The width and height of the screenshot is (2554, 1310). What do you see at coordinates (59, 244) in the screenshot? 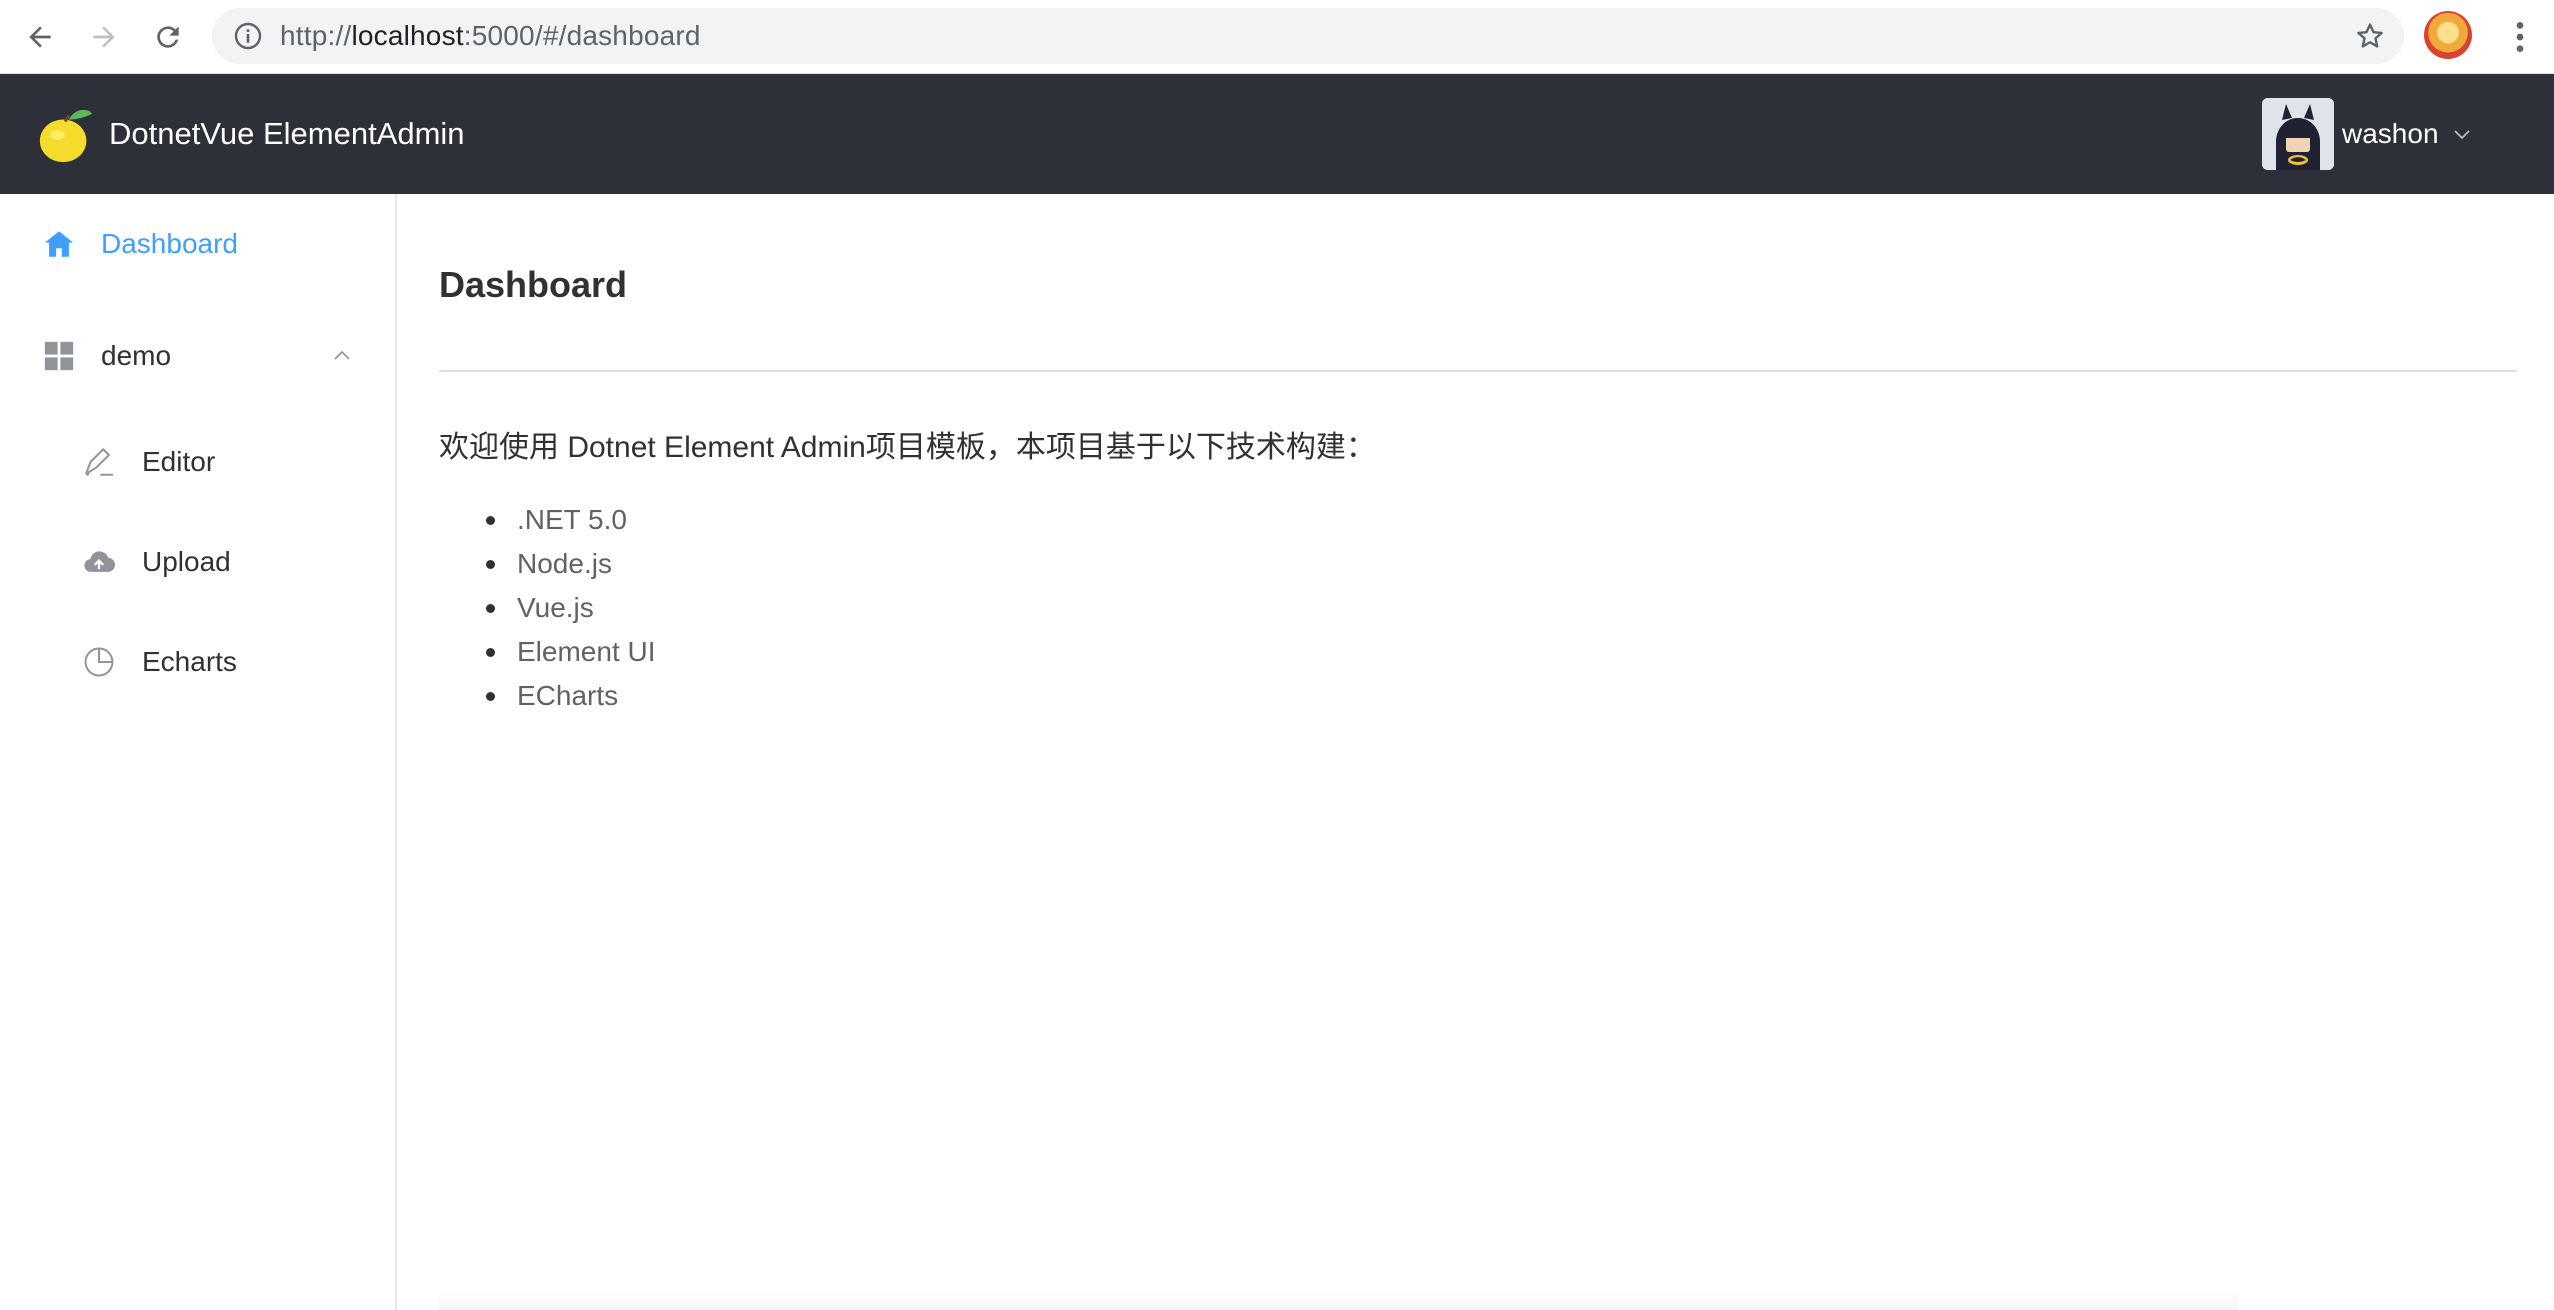
I see `home-icon` at bounding box center [59, 244].